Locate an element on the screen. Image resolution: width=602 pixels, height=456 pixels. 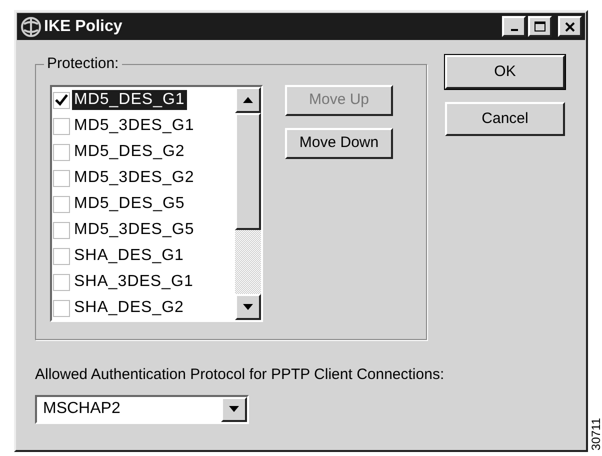
window-title: IKE Policy is located at coordinates (83, 26).